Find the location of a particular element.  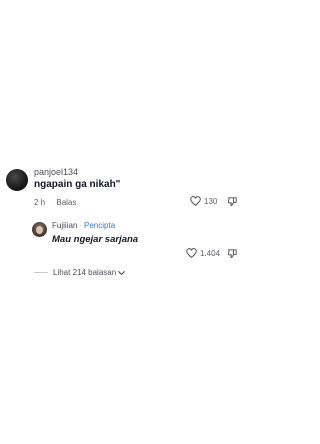

reply-username: Fujiiian is located at coordinates (64, 225).